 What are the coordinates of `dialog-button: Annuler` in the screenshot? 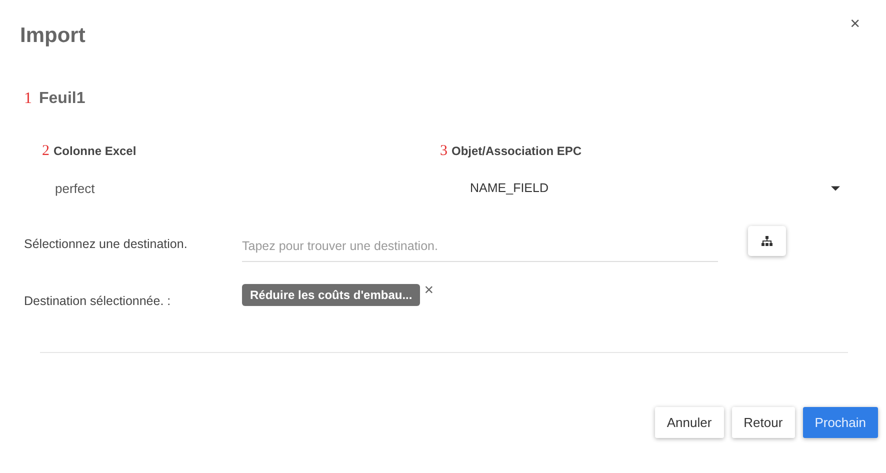 It's located at (689, 422).